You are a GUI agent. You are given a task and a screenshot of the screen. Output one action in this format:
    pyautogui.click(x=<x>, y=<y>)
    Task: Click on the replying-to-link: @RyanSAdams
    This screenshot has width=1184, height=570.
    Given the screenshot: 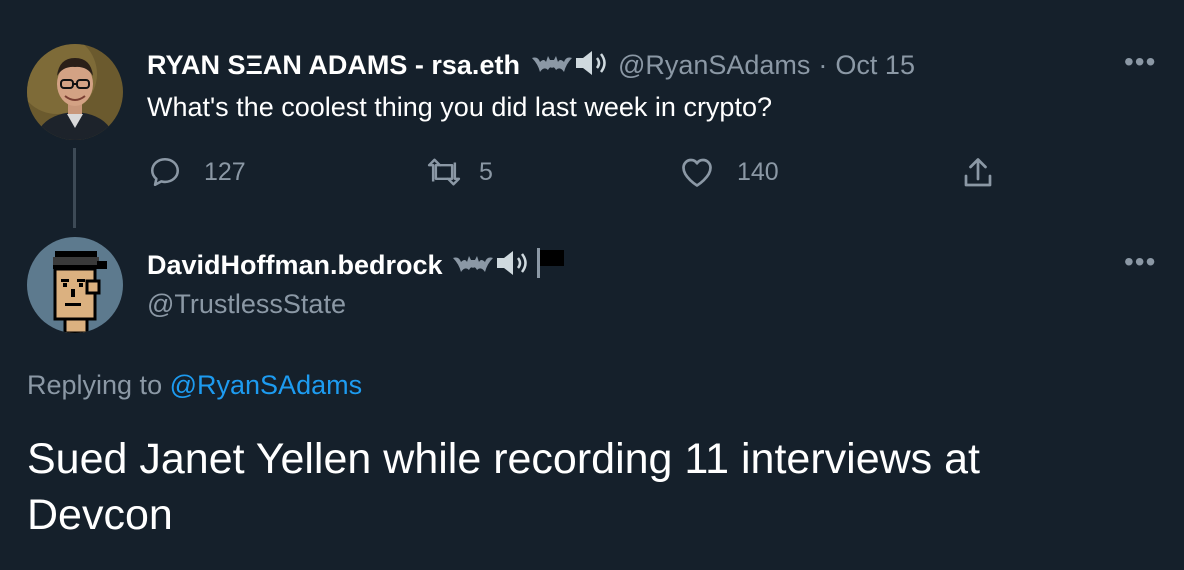 What is the action you would take?
    pyautogui.click(x=266, y=385)
    